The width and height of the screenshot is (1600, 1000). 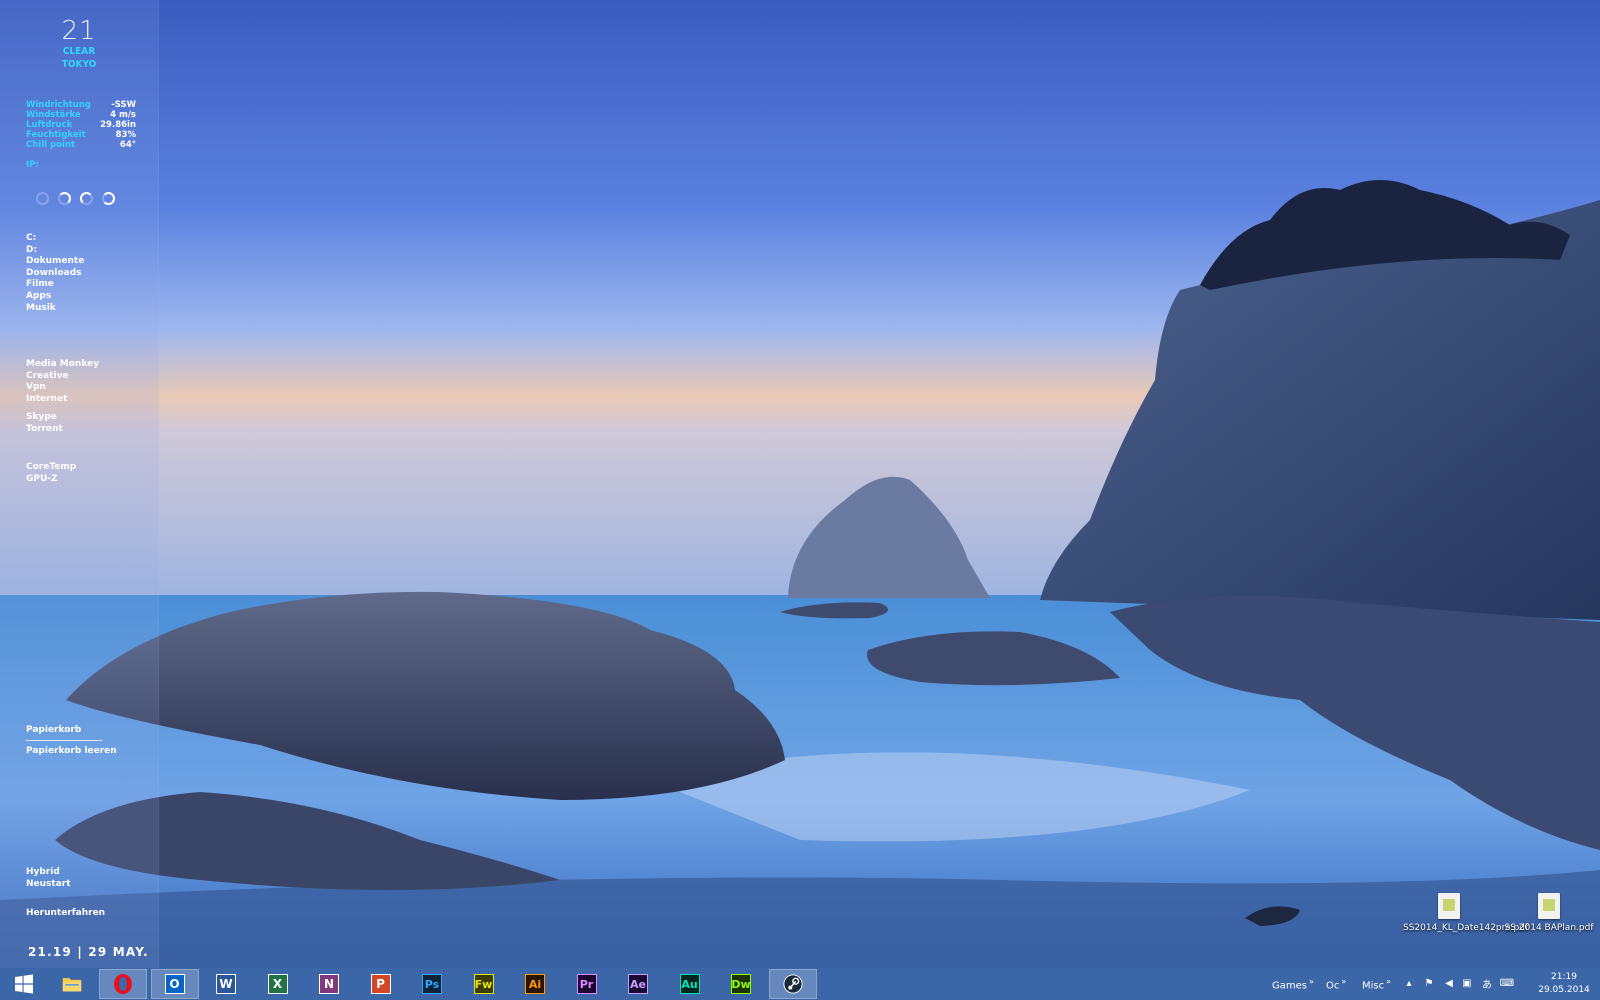 I want to click on taskbar-audition-button: Au, so click(x=690, y=984).